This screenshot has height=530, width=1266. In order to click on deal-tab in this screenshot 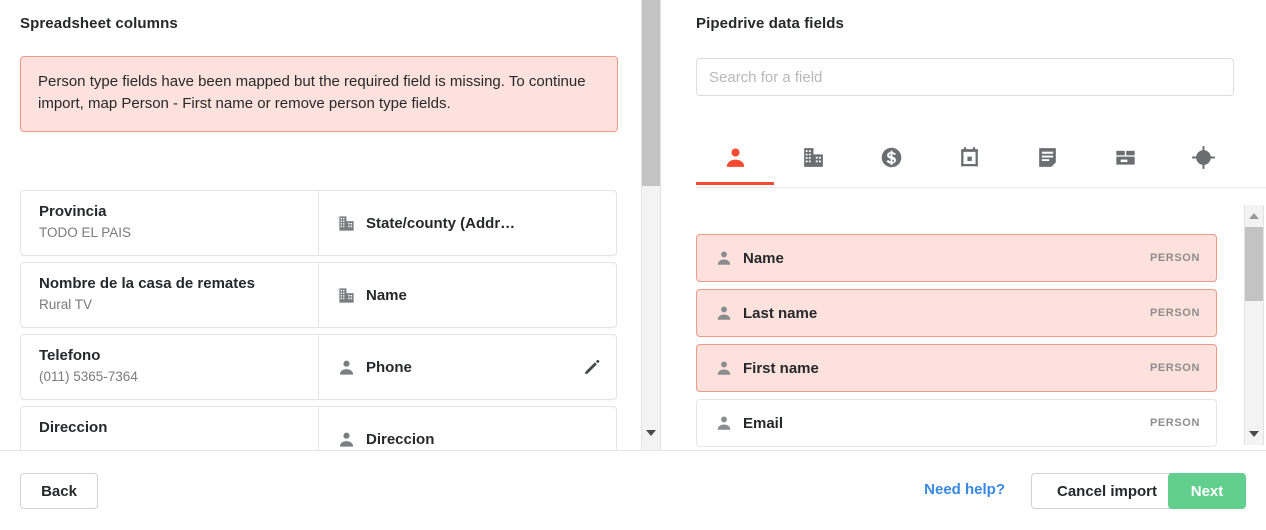, I will do `click(891, 157)`.